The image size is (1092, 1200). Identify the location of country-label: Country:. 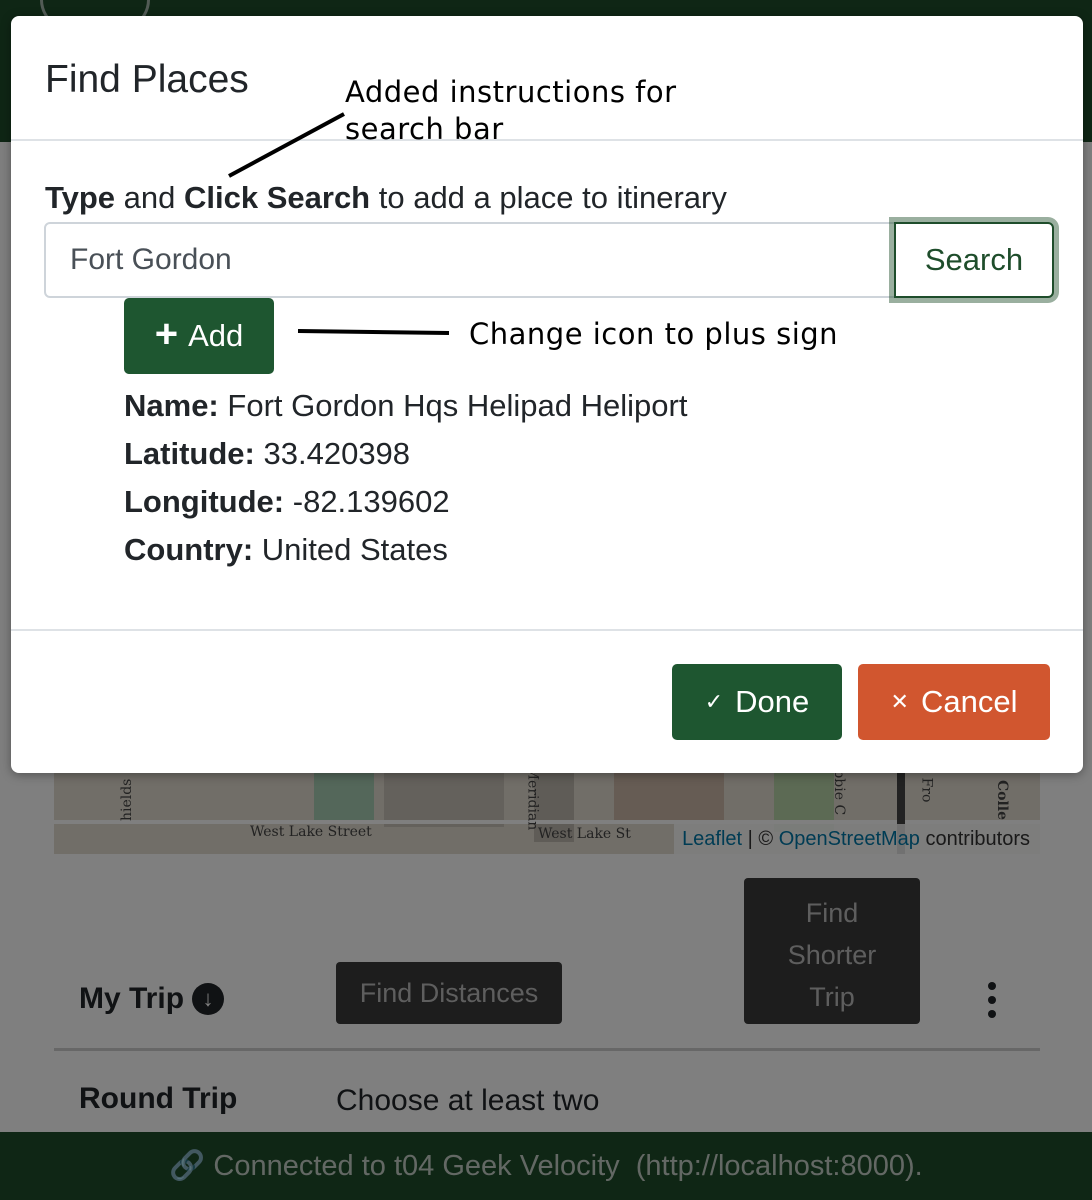
(189, 549).